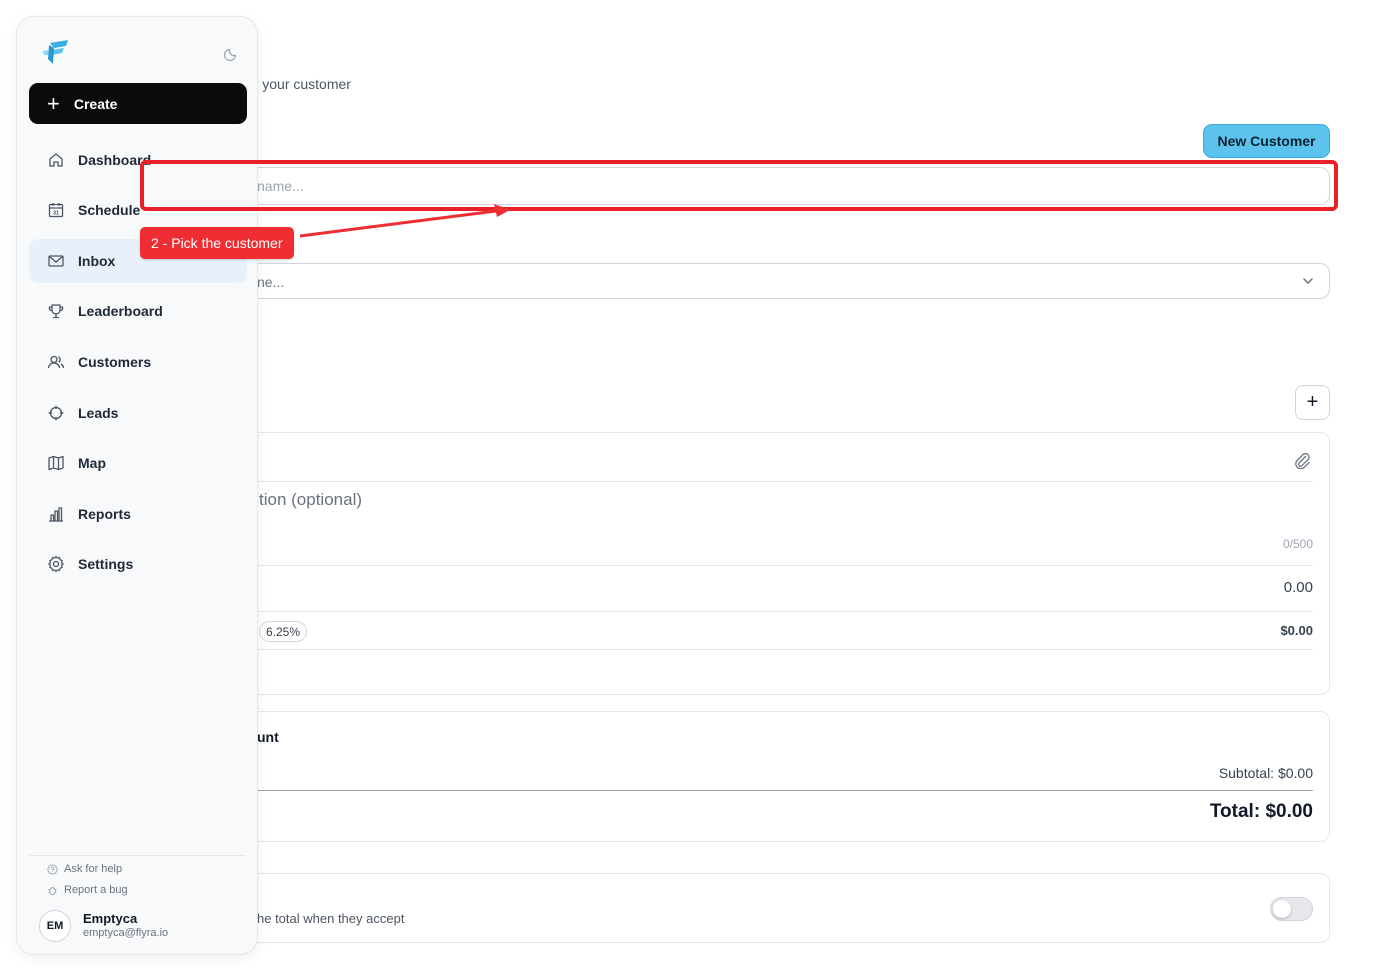 This screenshot has height=972, width=1400. What do you see at coordinates (93, 869) in the screenshot?
I see `help-label: Ask for help` at bounding box center [93, 869].